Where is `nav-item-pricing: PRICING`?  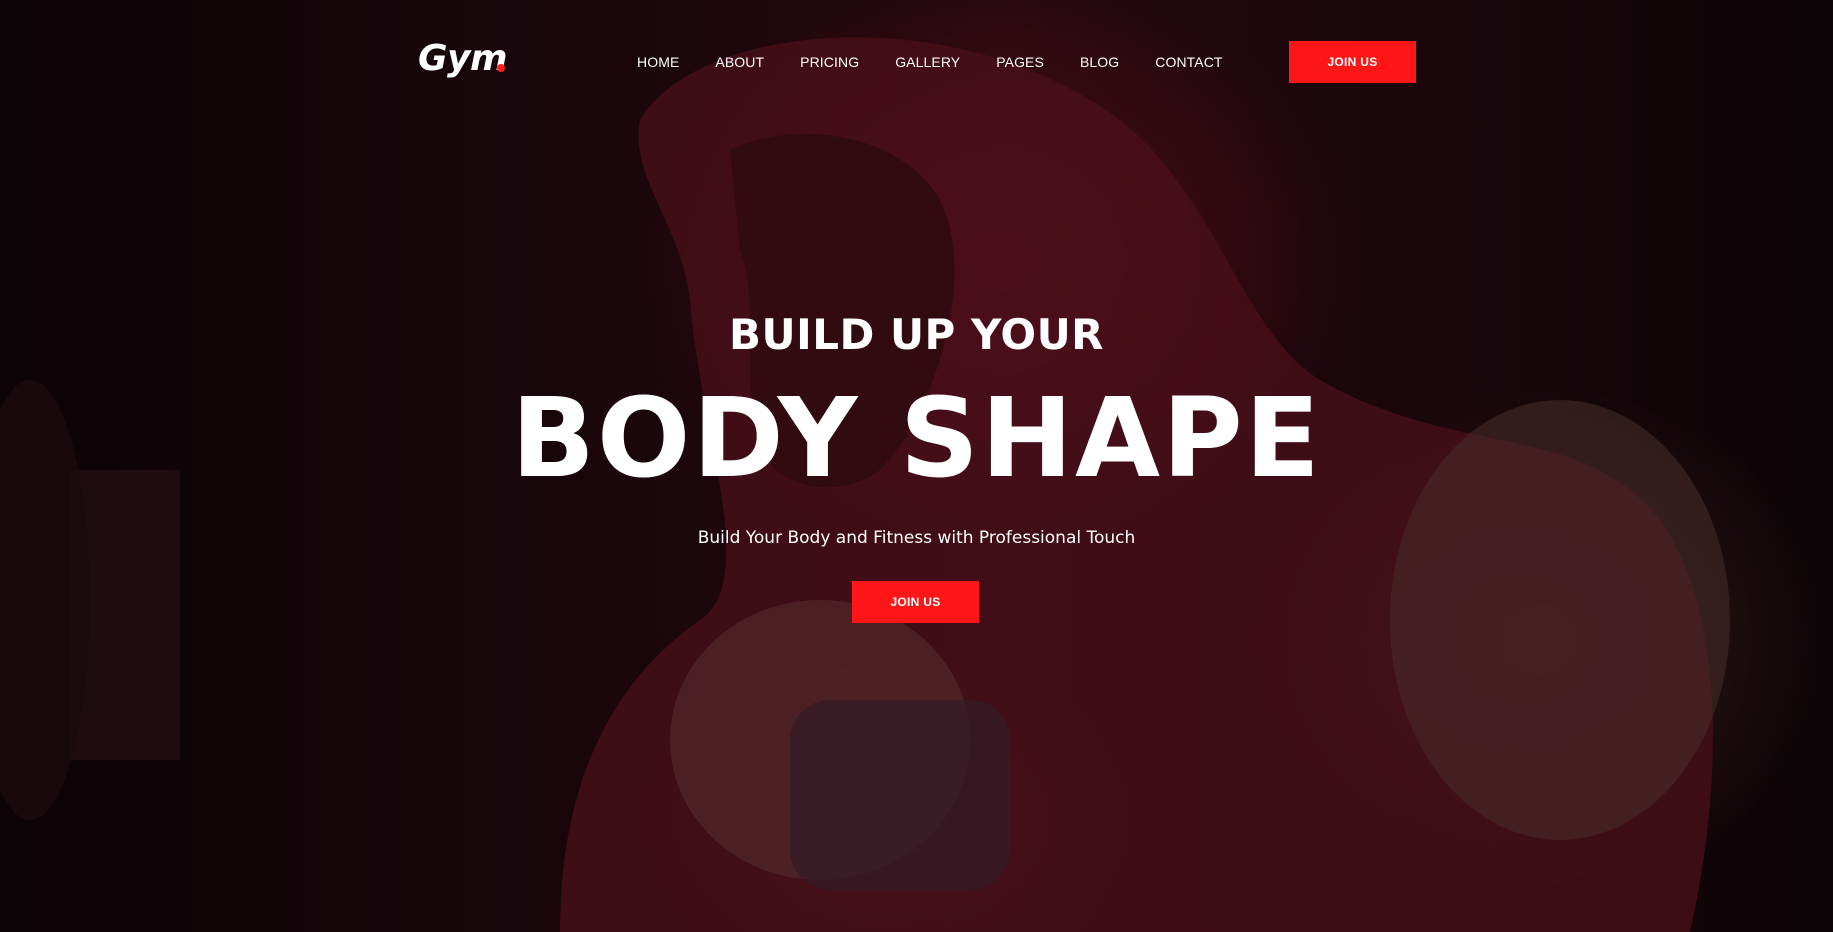 nav-item-pricing: PRICING is located at coordinates (829, 62).